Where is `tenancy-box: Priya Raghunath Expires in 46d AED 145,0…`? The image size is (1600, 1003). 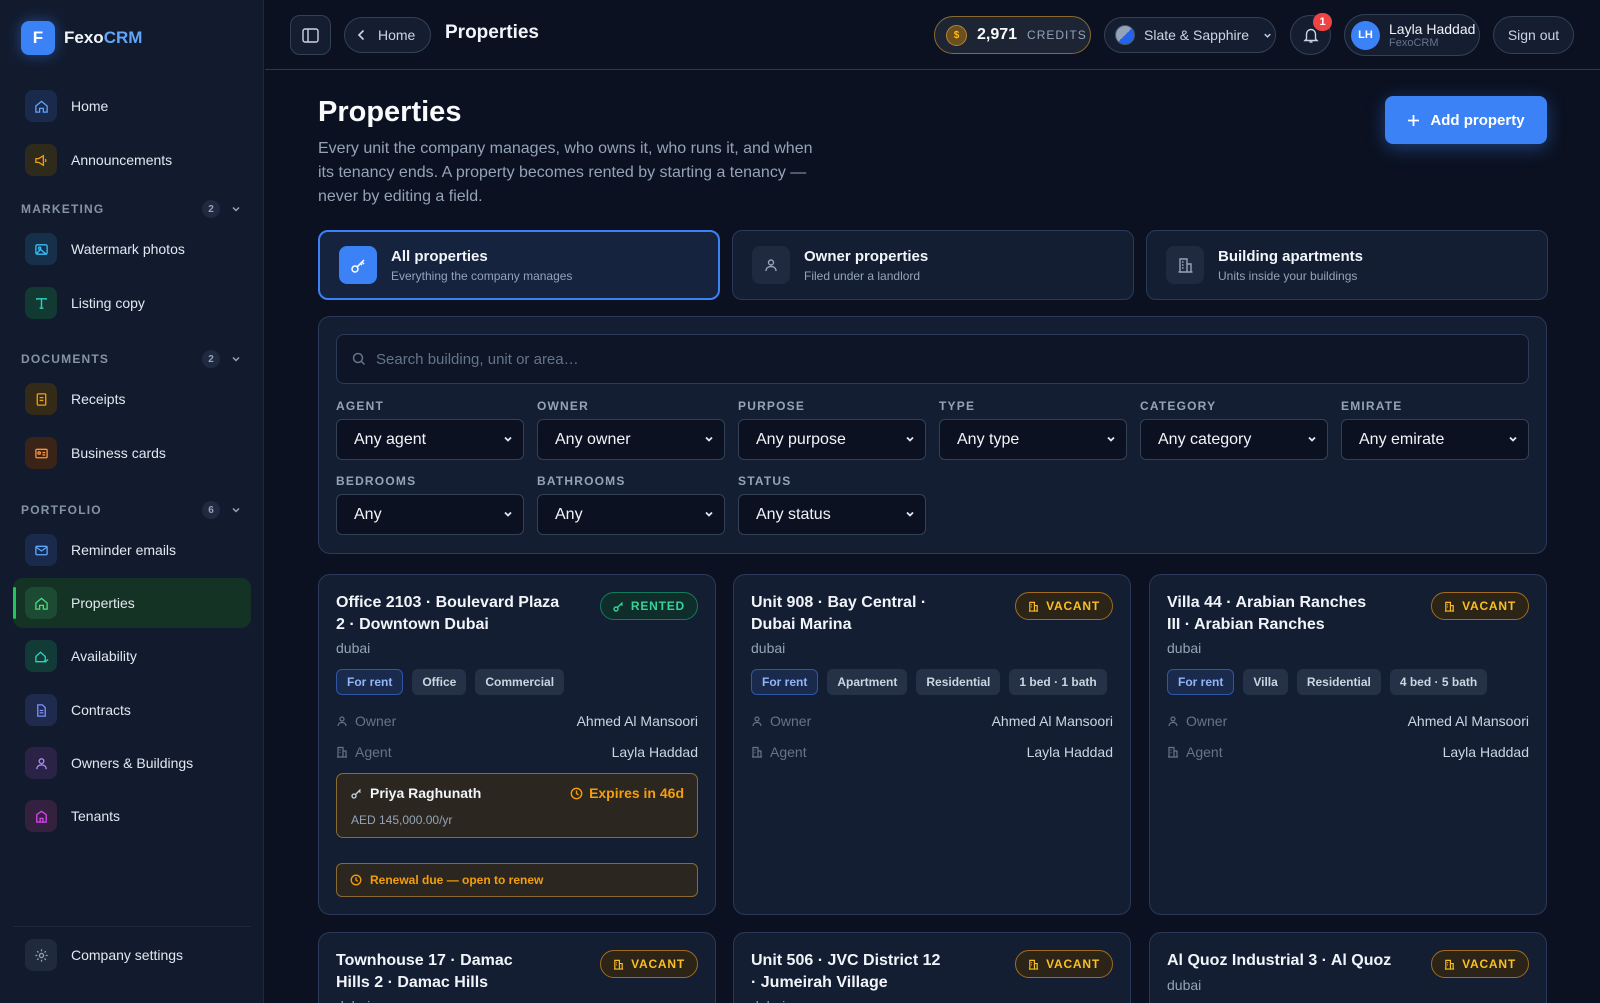 tenancy-box: Priya Raghunath Expires in 46d AED 145,0… is located at coordinates (517, 805).